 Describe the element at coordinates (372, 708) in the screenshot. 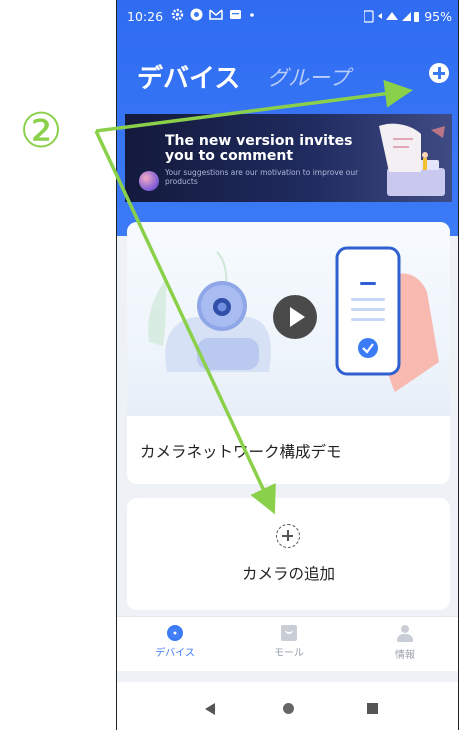

I see `recent-apps-icon` at that location.